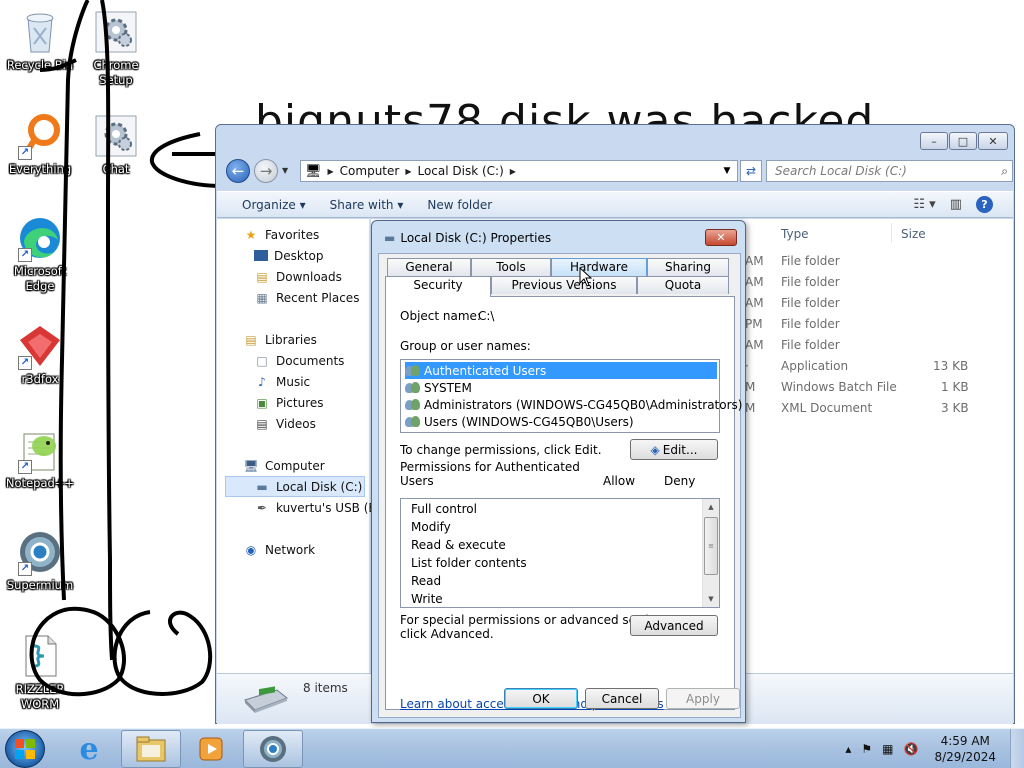 This screenshot has width=1024, height=768. I want to click on search-input: Search Local Disk (C:) ⌕, so click(889, 171).